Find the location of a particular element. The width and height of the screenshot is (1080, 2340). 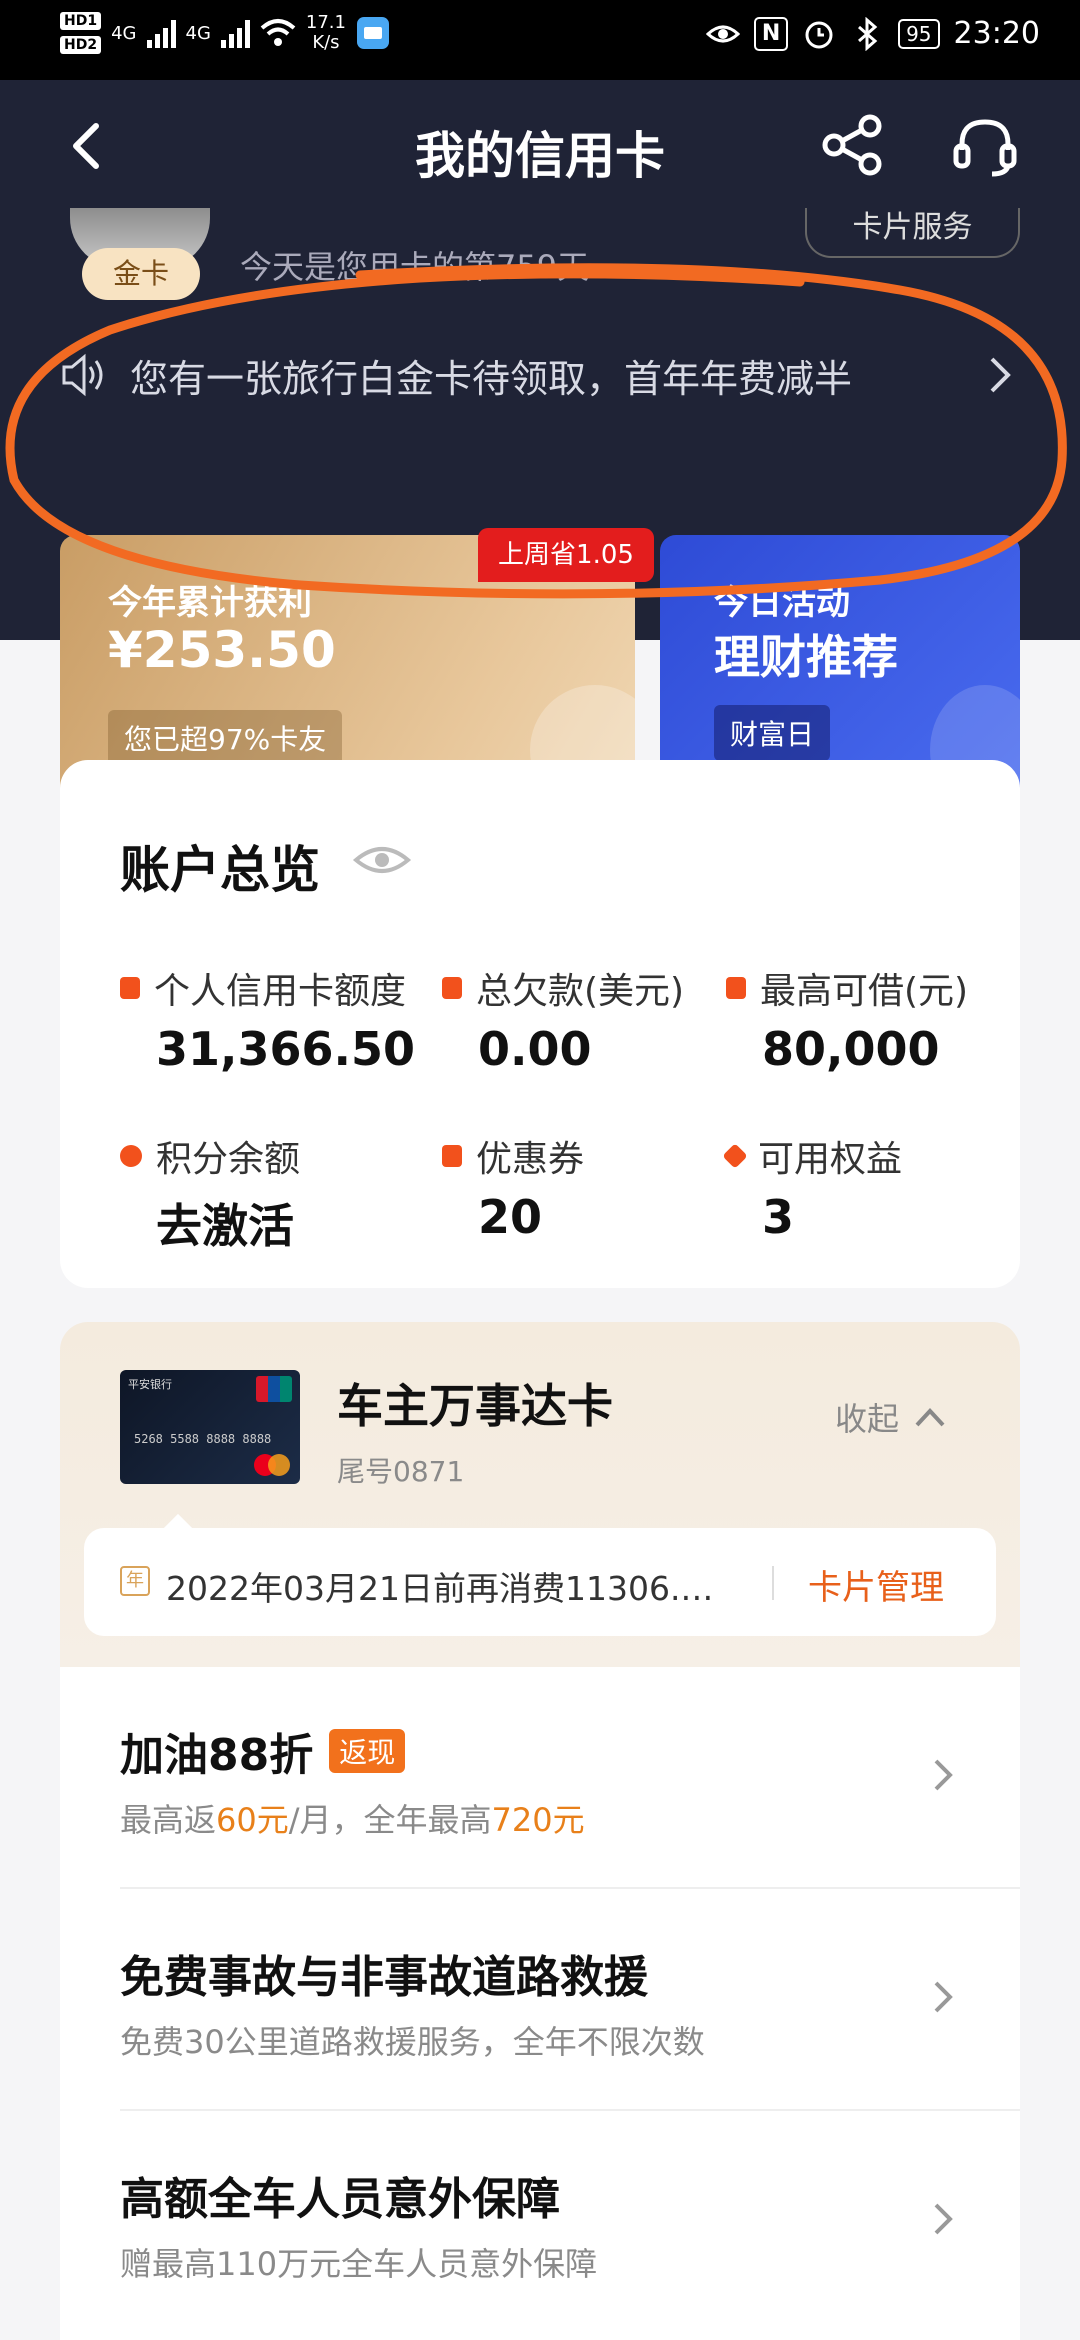

collapse-label: 收起 is located at coordinates (867, 1419).